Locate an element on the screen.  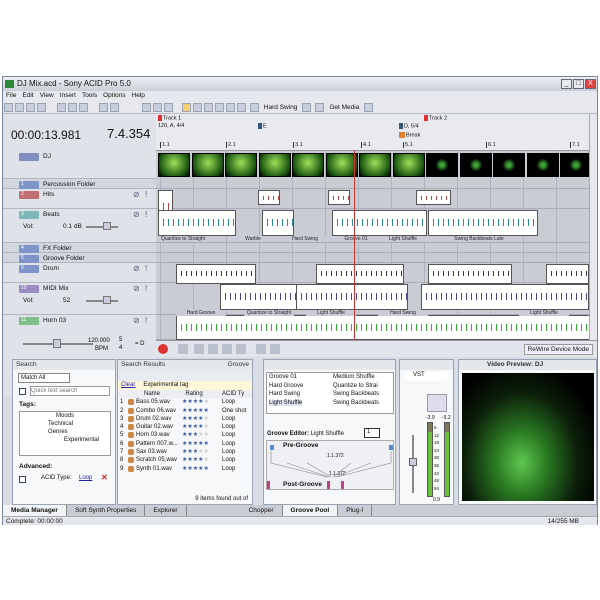
save-icon is located at coordinates (30, 107).